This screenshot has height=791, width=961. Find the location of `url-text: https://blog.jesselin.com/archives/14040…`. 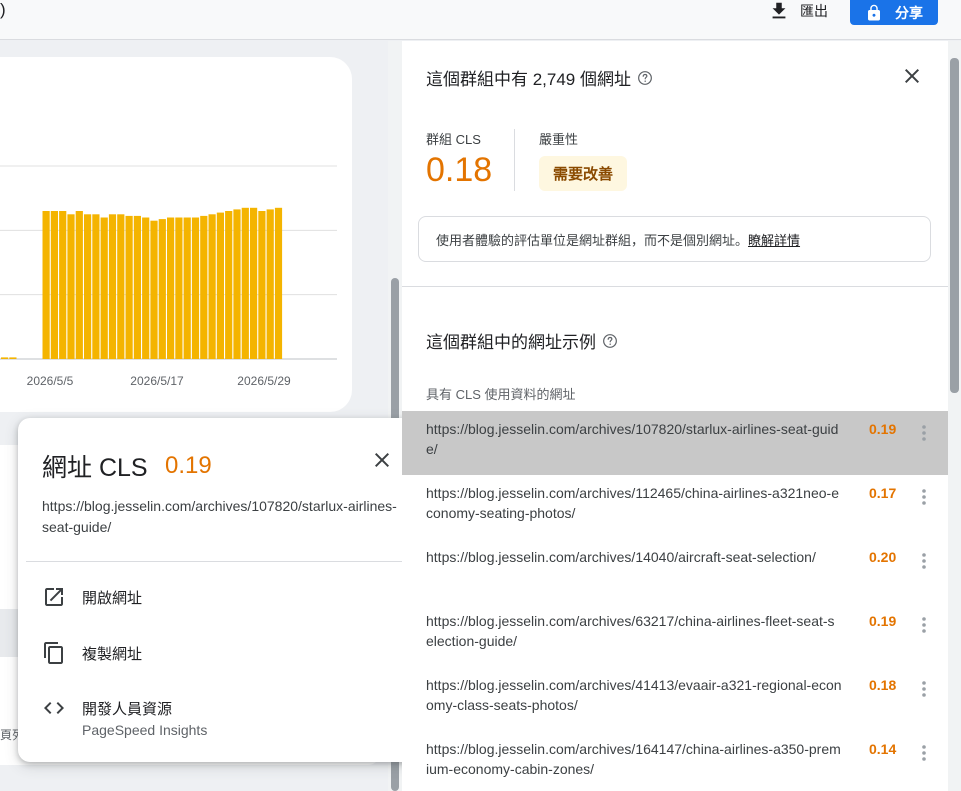

url-text: https://blog.jesselin.com/archives/14040… is located at coordinates (621, 557).